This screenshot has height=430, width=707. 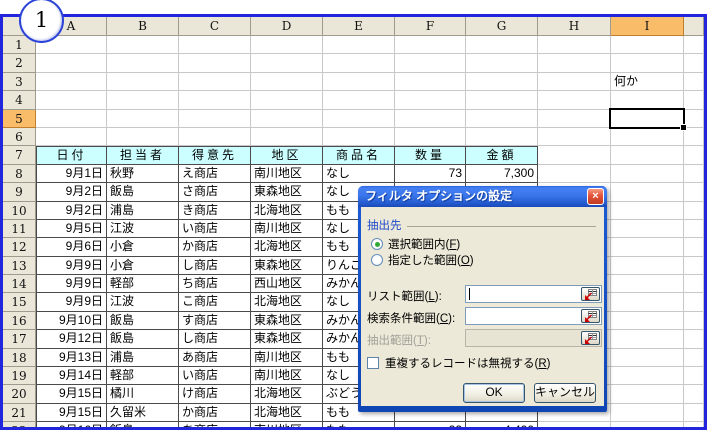 I want to click on cell-D21: 北海地区, so click(x=287, y=413).